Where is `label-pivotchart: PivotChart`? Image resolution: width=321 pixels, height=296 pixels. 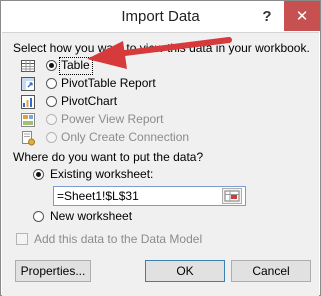 label-pivotchart: PivotChart is located at coordinates (89, 101).